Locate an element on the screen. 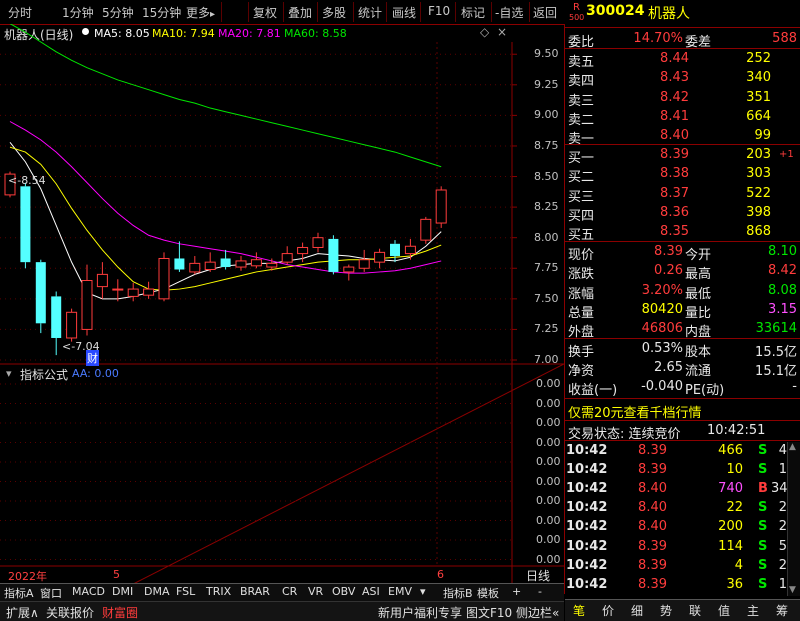  new-user-promo-link: 新用户福利专享 is located at coordinates (420, 612).